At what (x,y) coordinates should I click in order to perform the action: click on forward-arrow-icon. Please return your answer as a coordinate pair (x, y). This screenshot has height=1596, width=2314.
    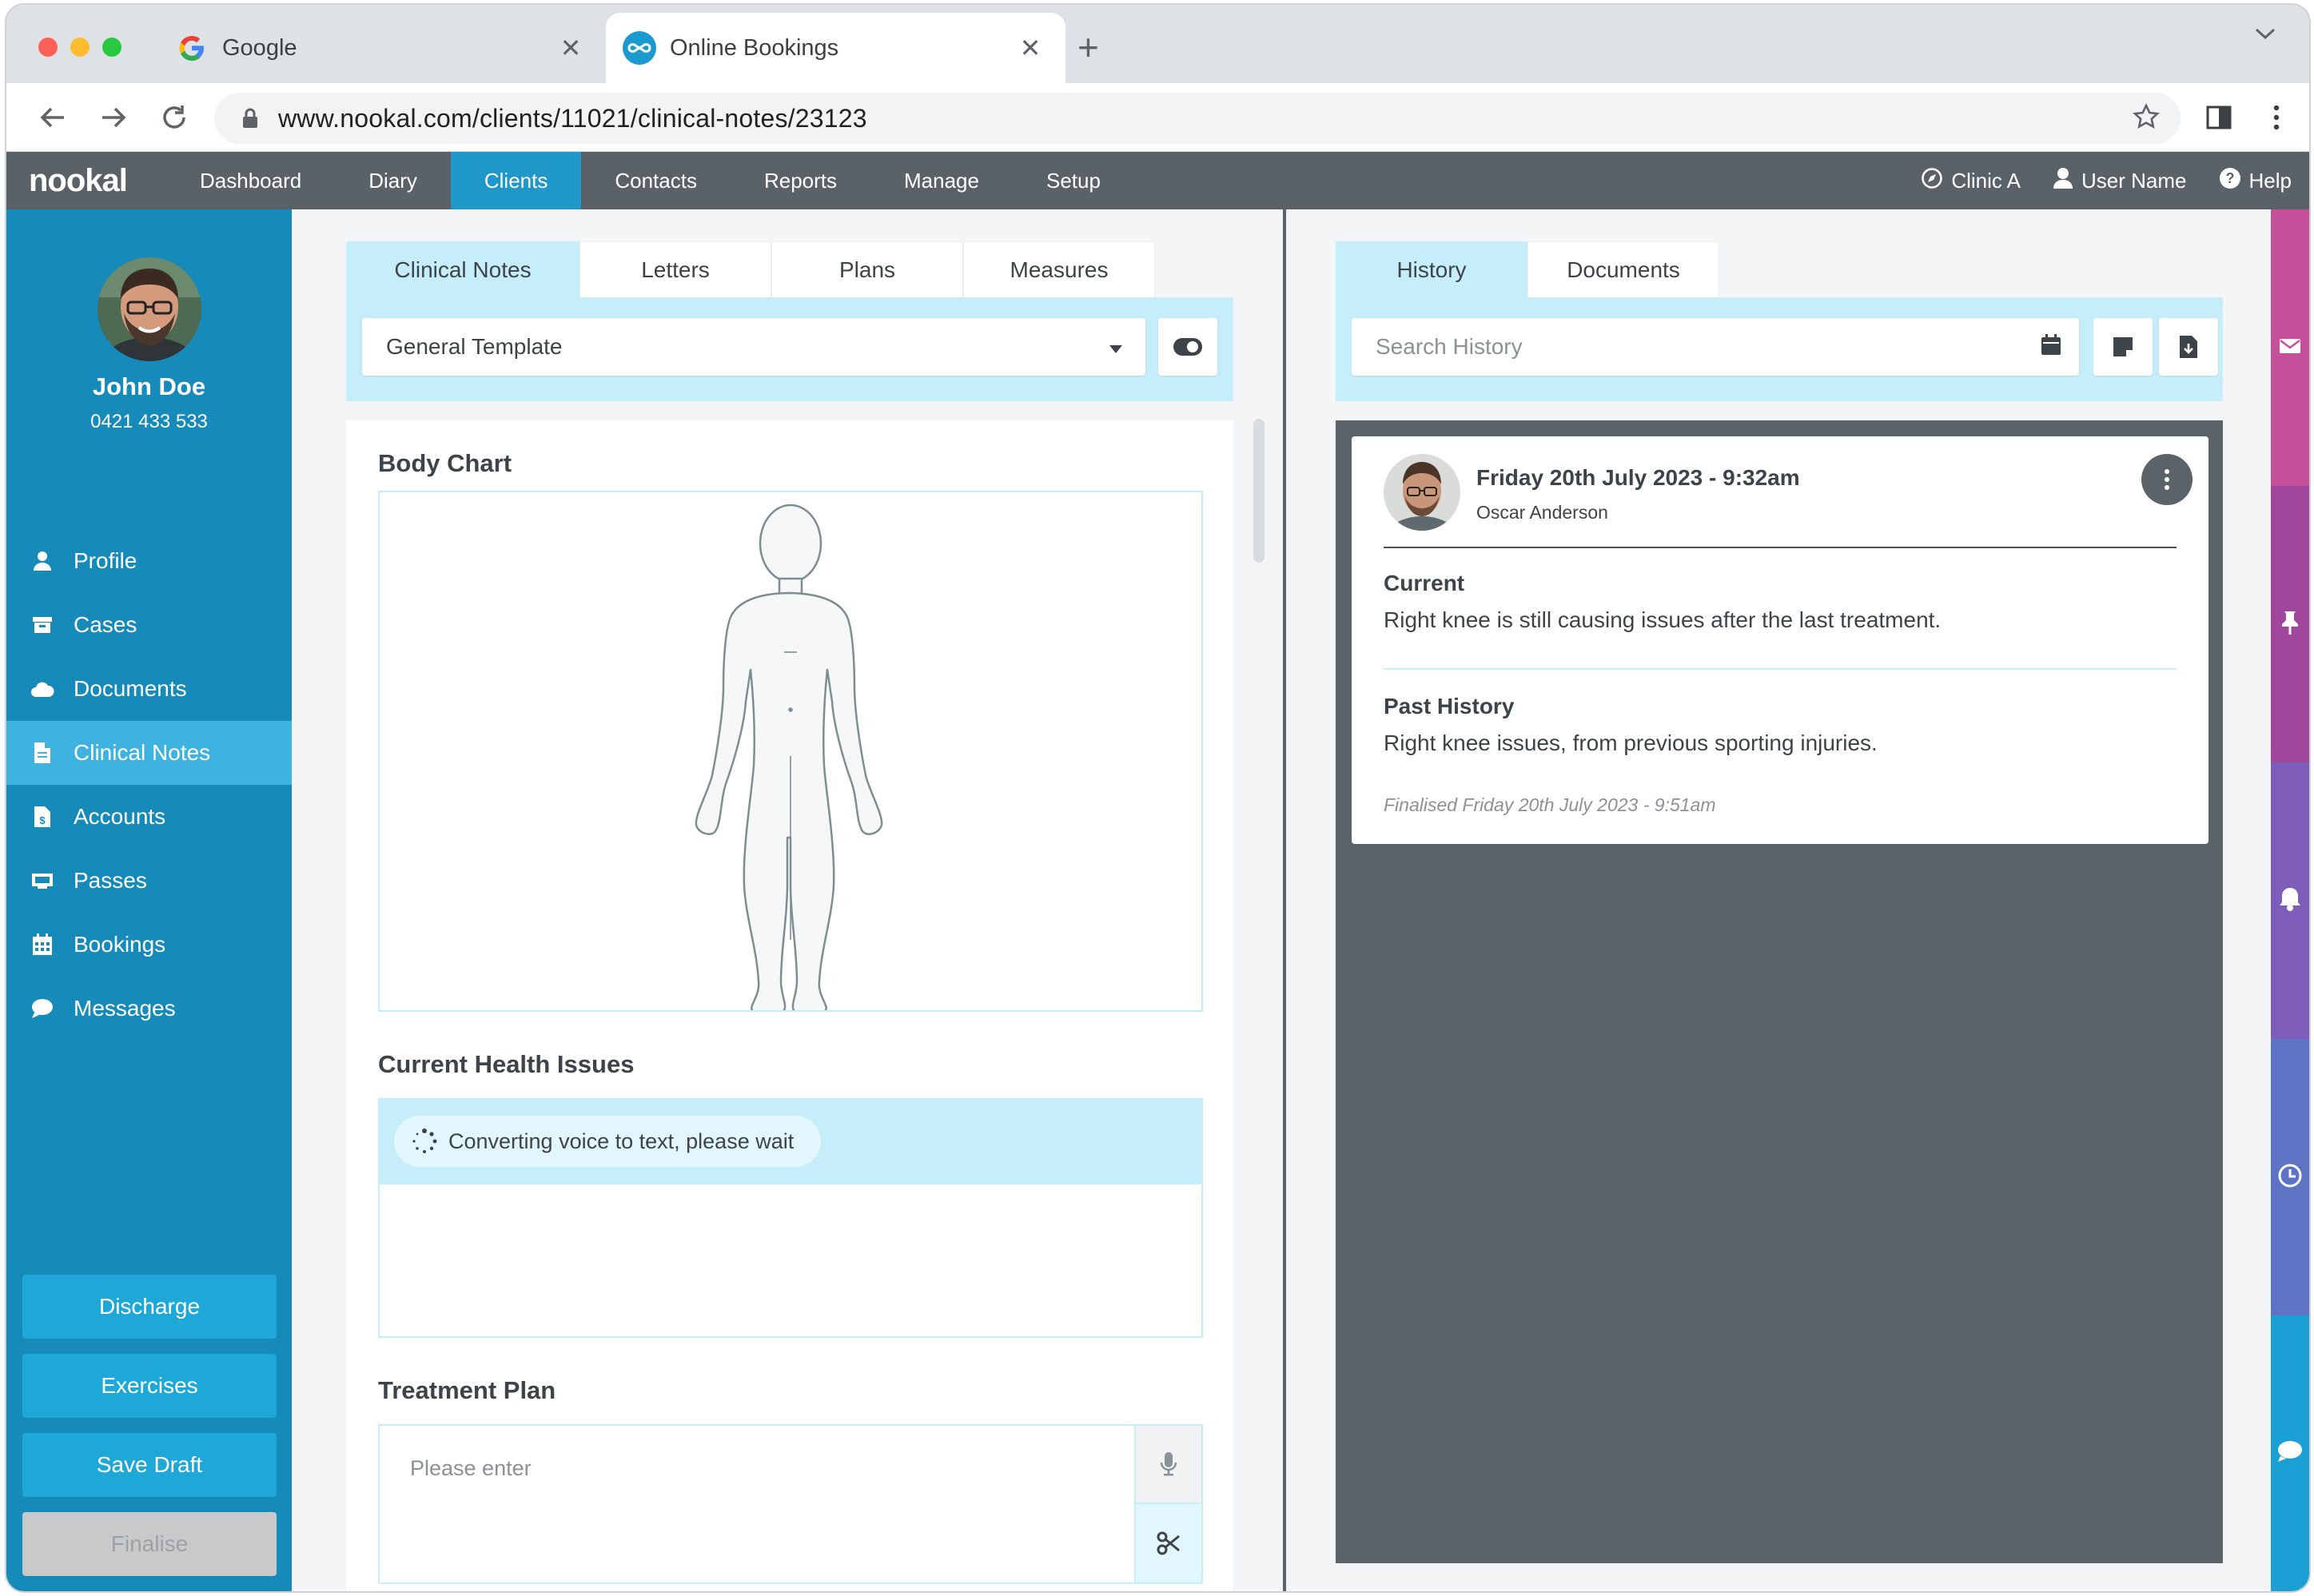
    Looking at the image, I should click on (113, 117).